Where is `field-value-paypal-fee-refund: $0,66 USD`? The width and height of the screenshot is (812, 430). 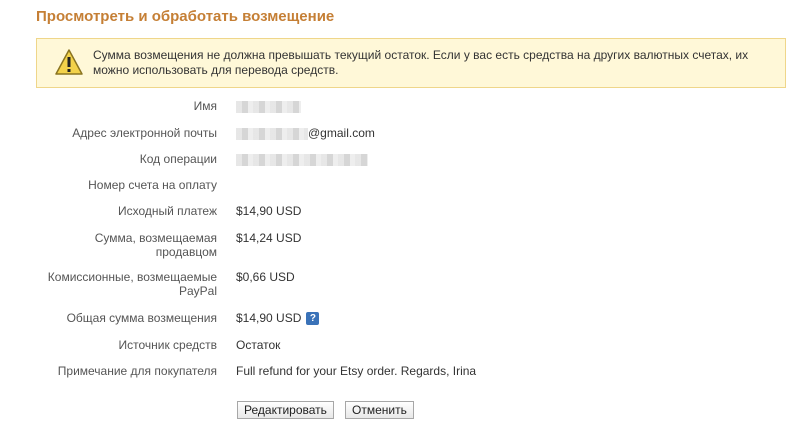 field-value-paypal-fee-refund: $0,66 USD is located at coordinates (265, 277).